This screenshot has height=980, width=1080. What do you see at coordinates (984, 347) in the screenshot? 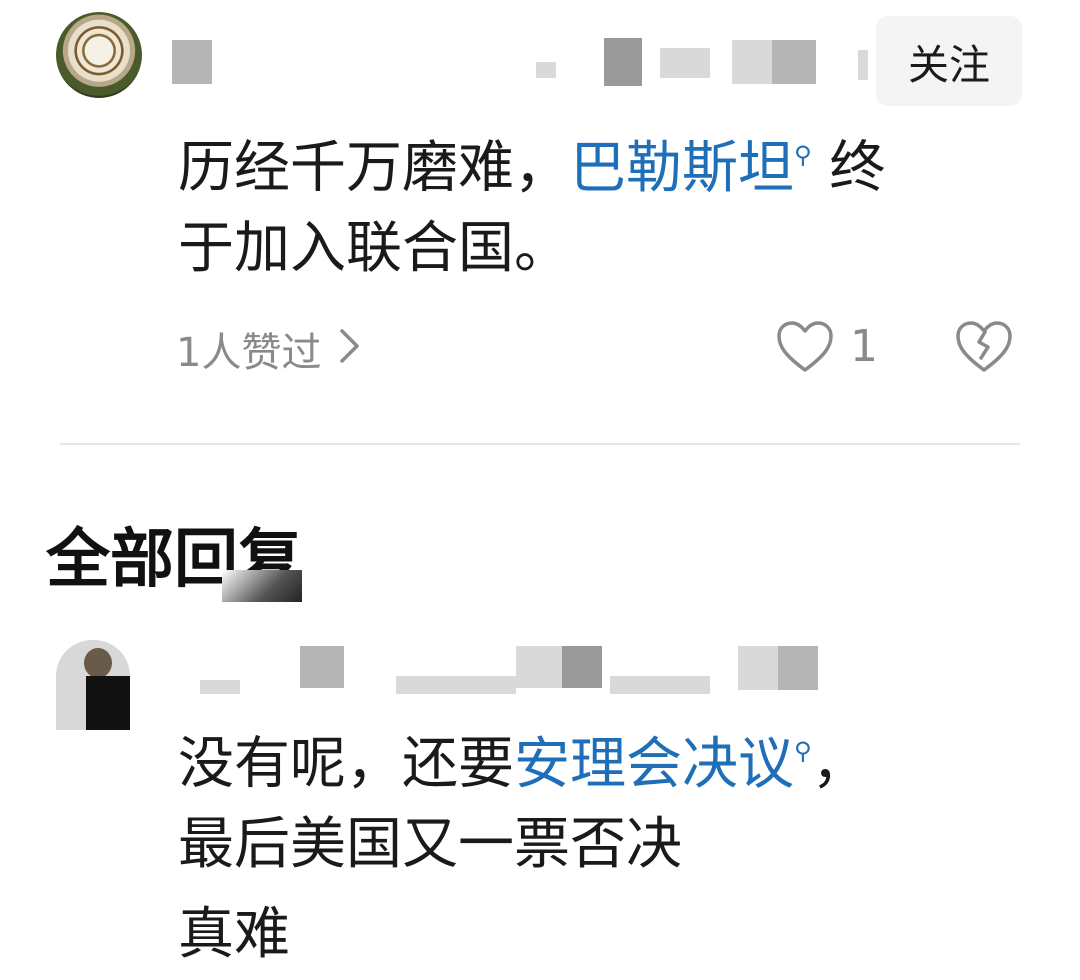
I see `broken-heart-icon` at bounding box center [984, 347].